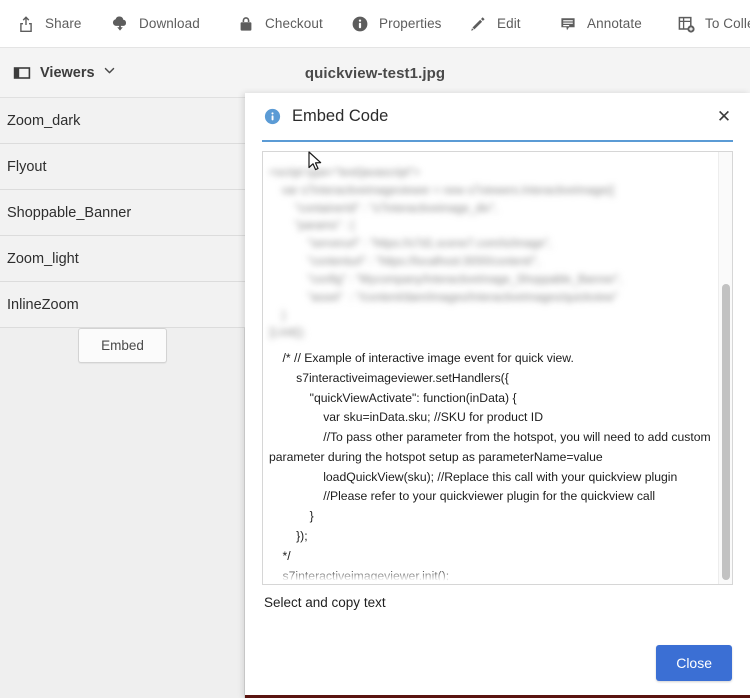 This screenshot has width=750, height=698. I want to click on code-scrollbar-track, so click(725, 368).